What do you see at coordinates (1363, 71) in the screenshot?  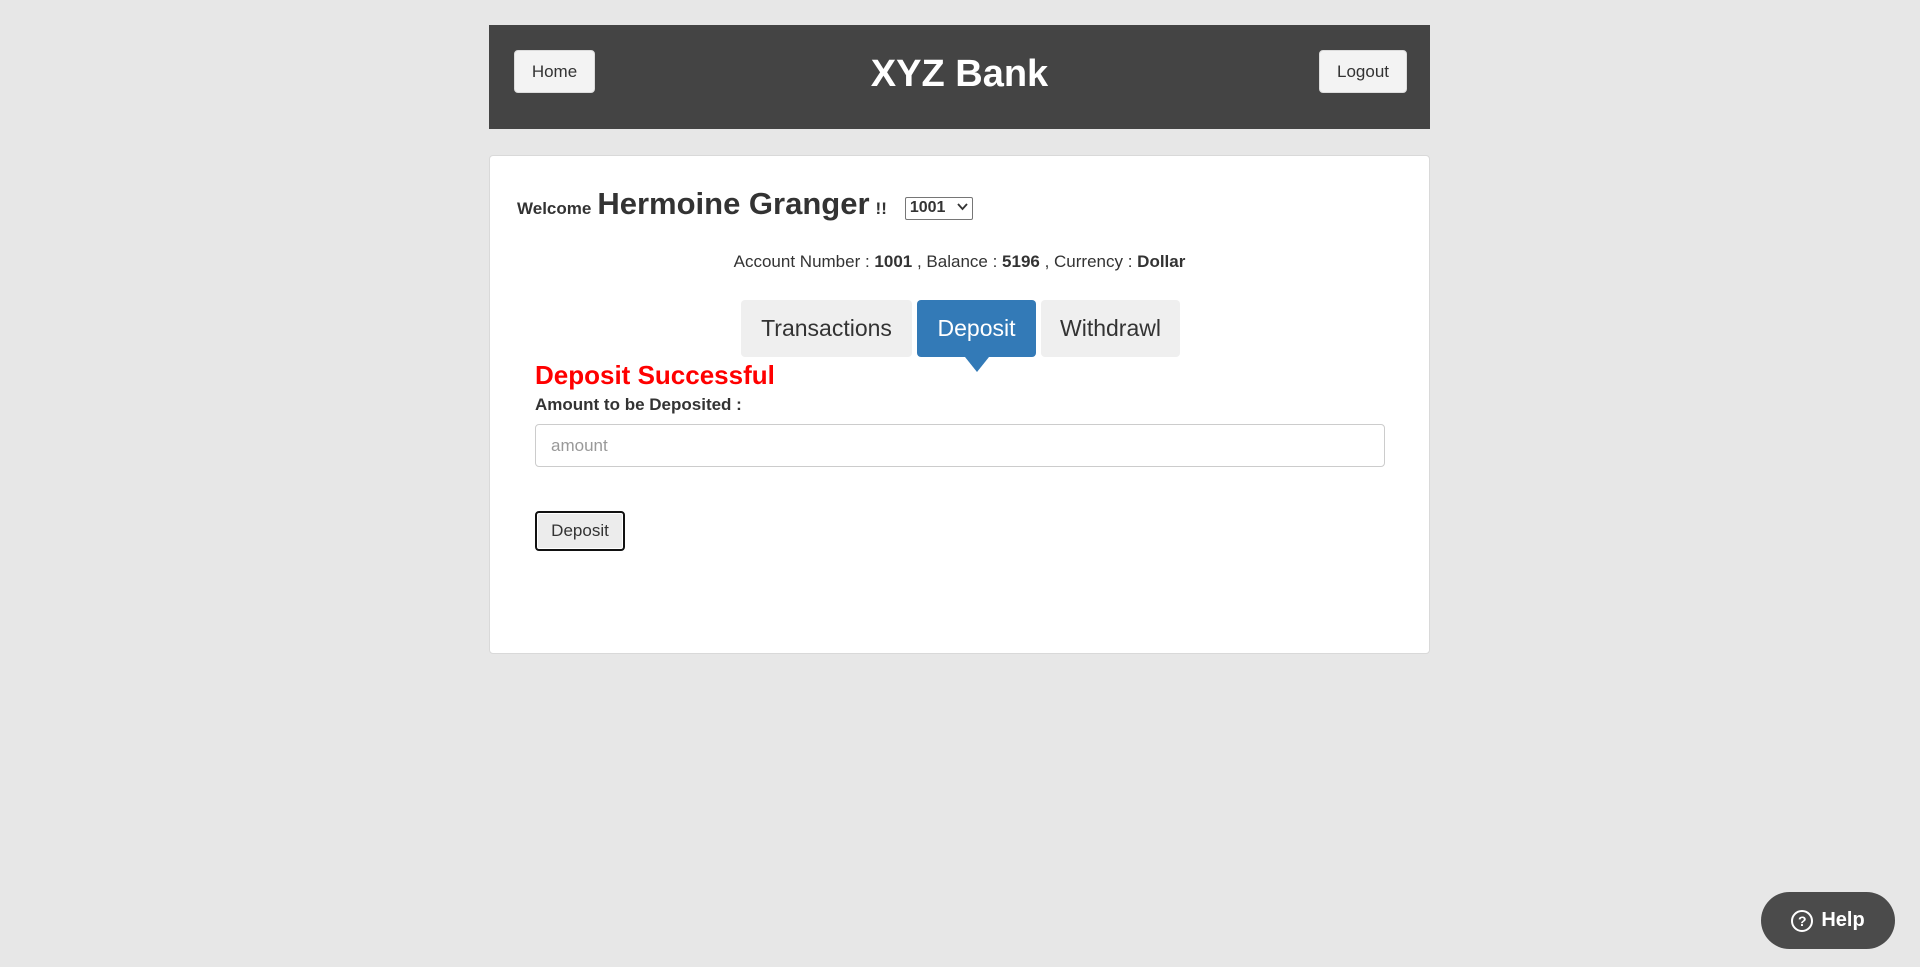 I see `logout-button: Logout` at bounding box center [1363, 71].